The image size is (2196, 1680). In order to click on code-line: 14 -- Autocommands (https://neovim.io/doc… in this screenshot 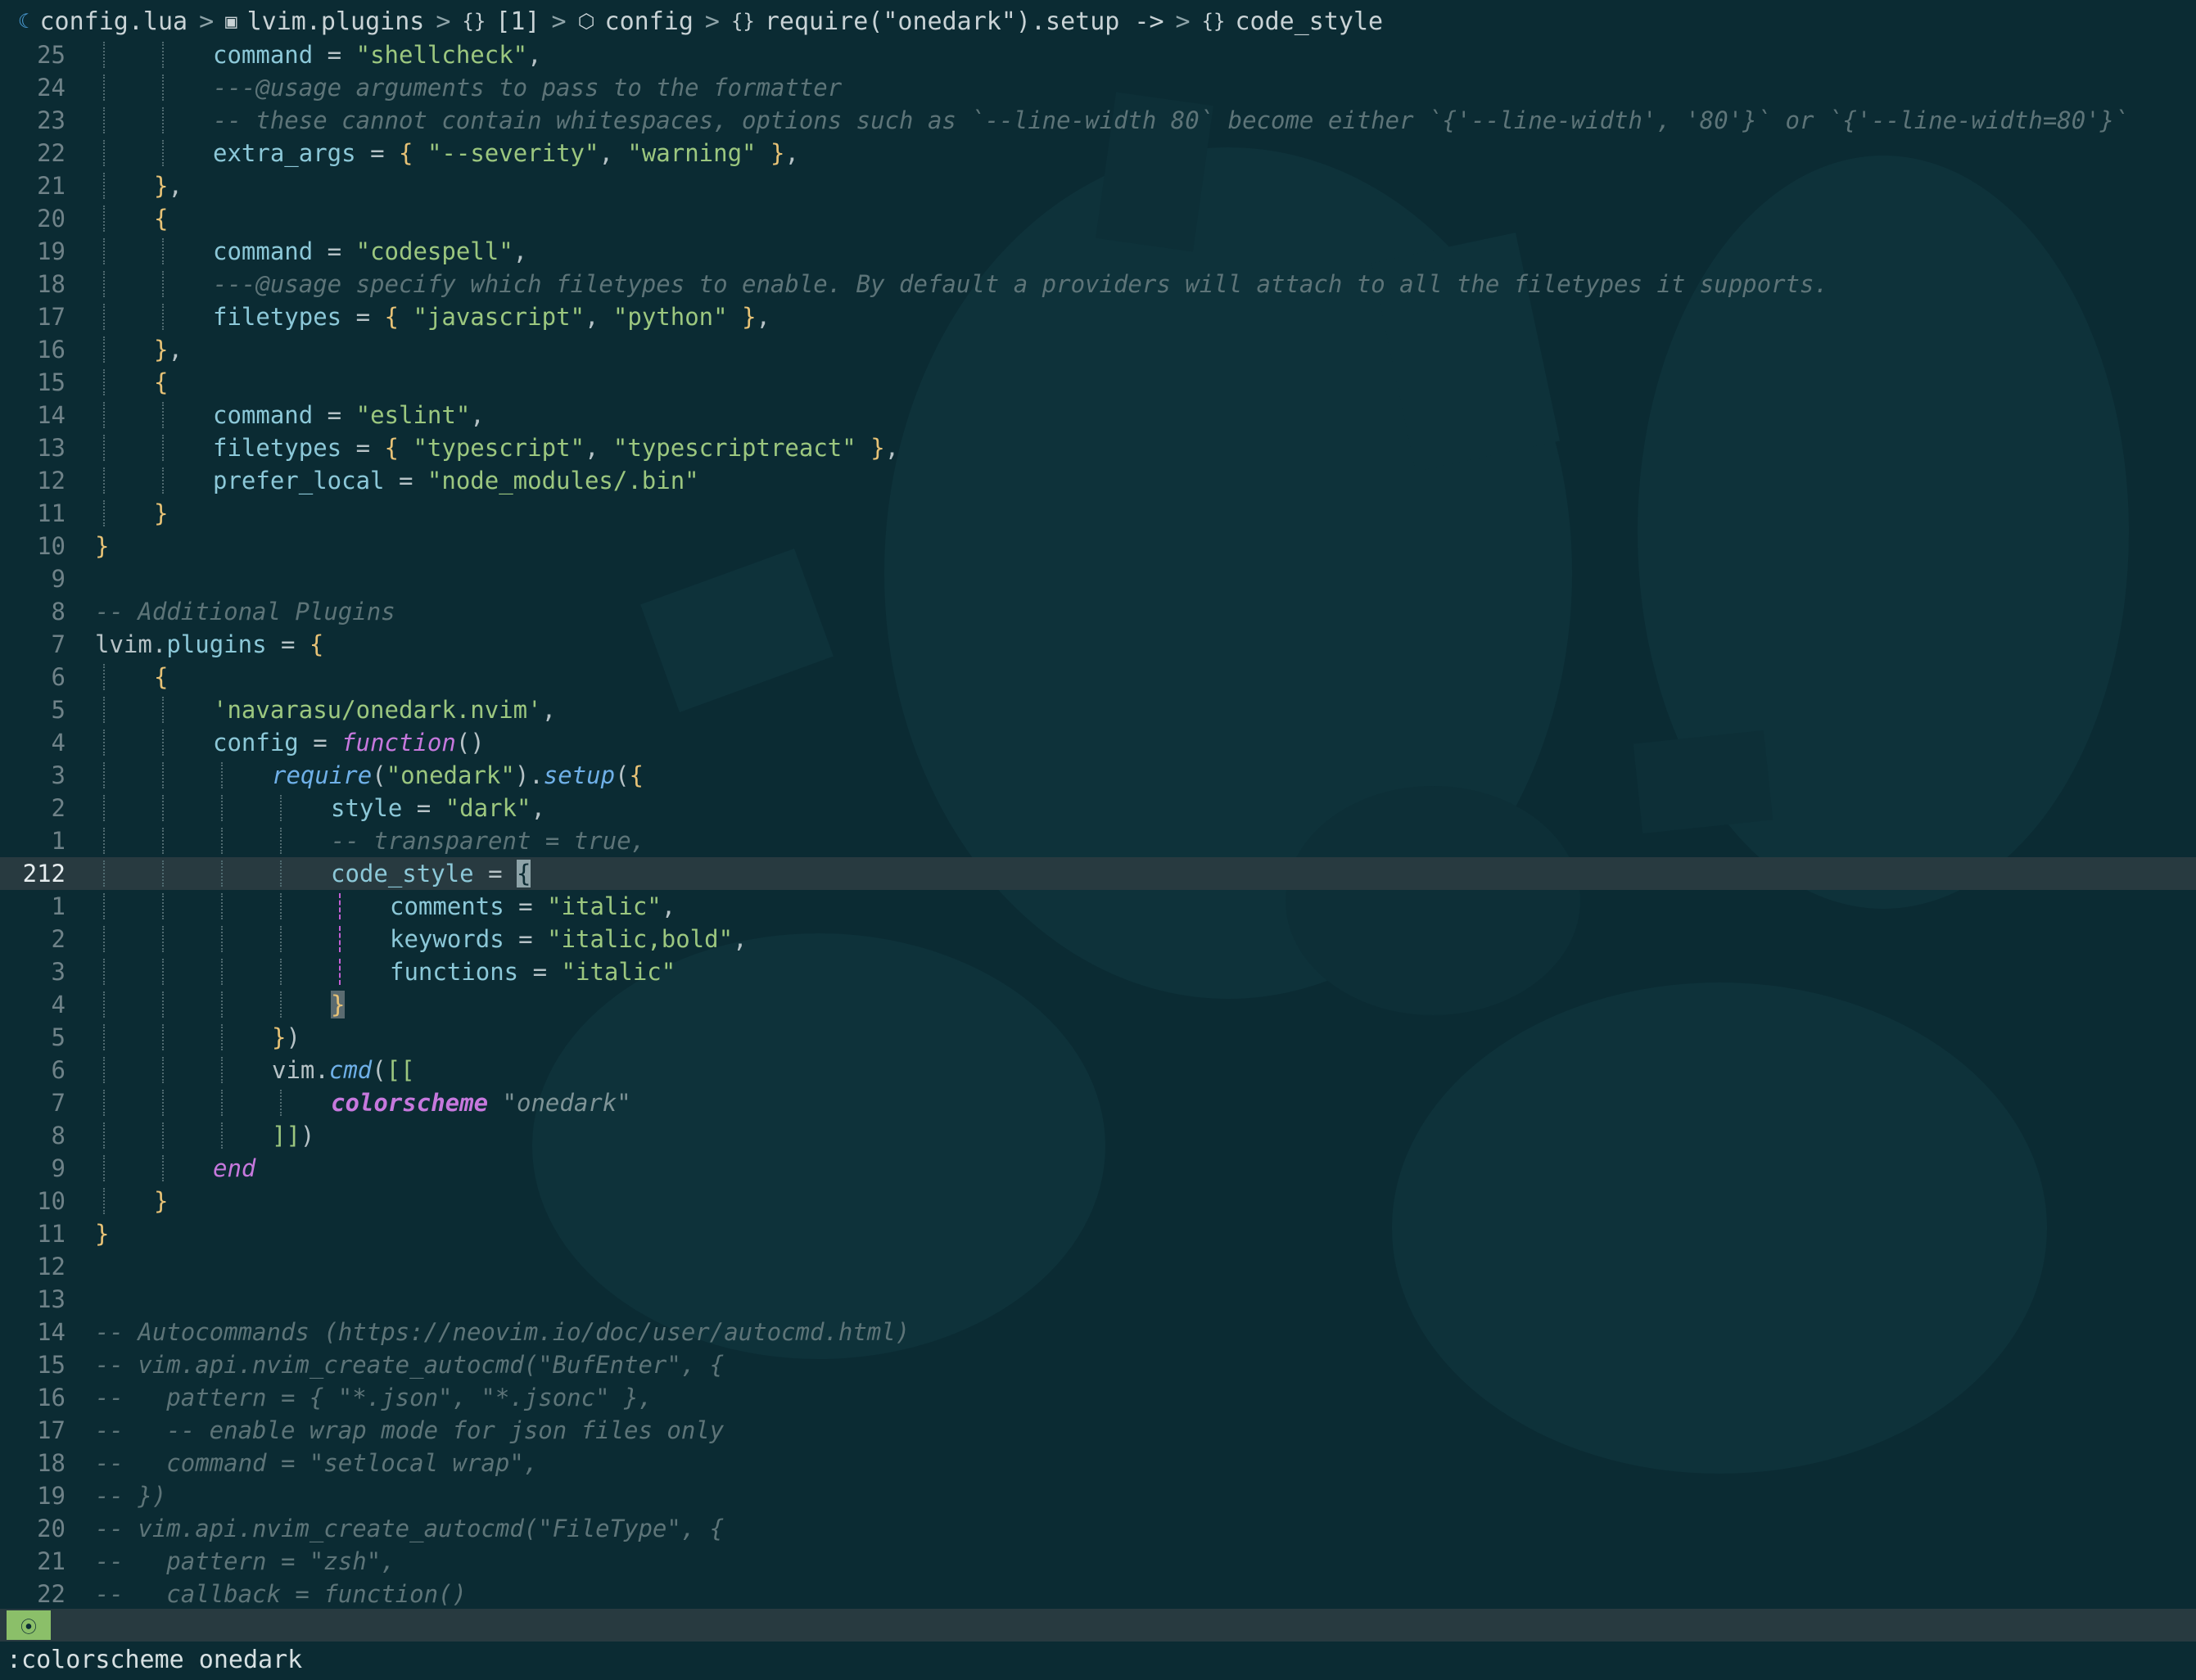, I will do `click(1098, 1332)`.